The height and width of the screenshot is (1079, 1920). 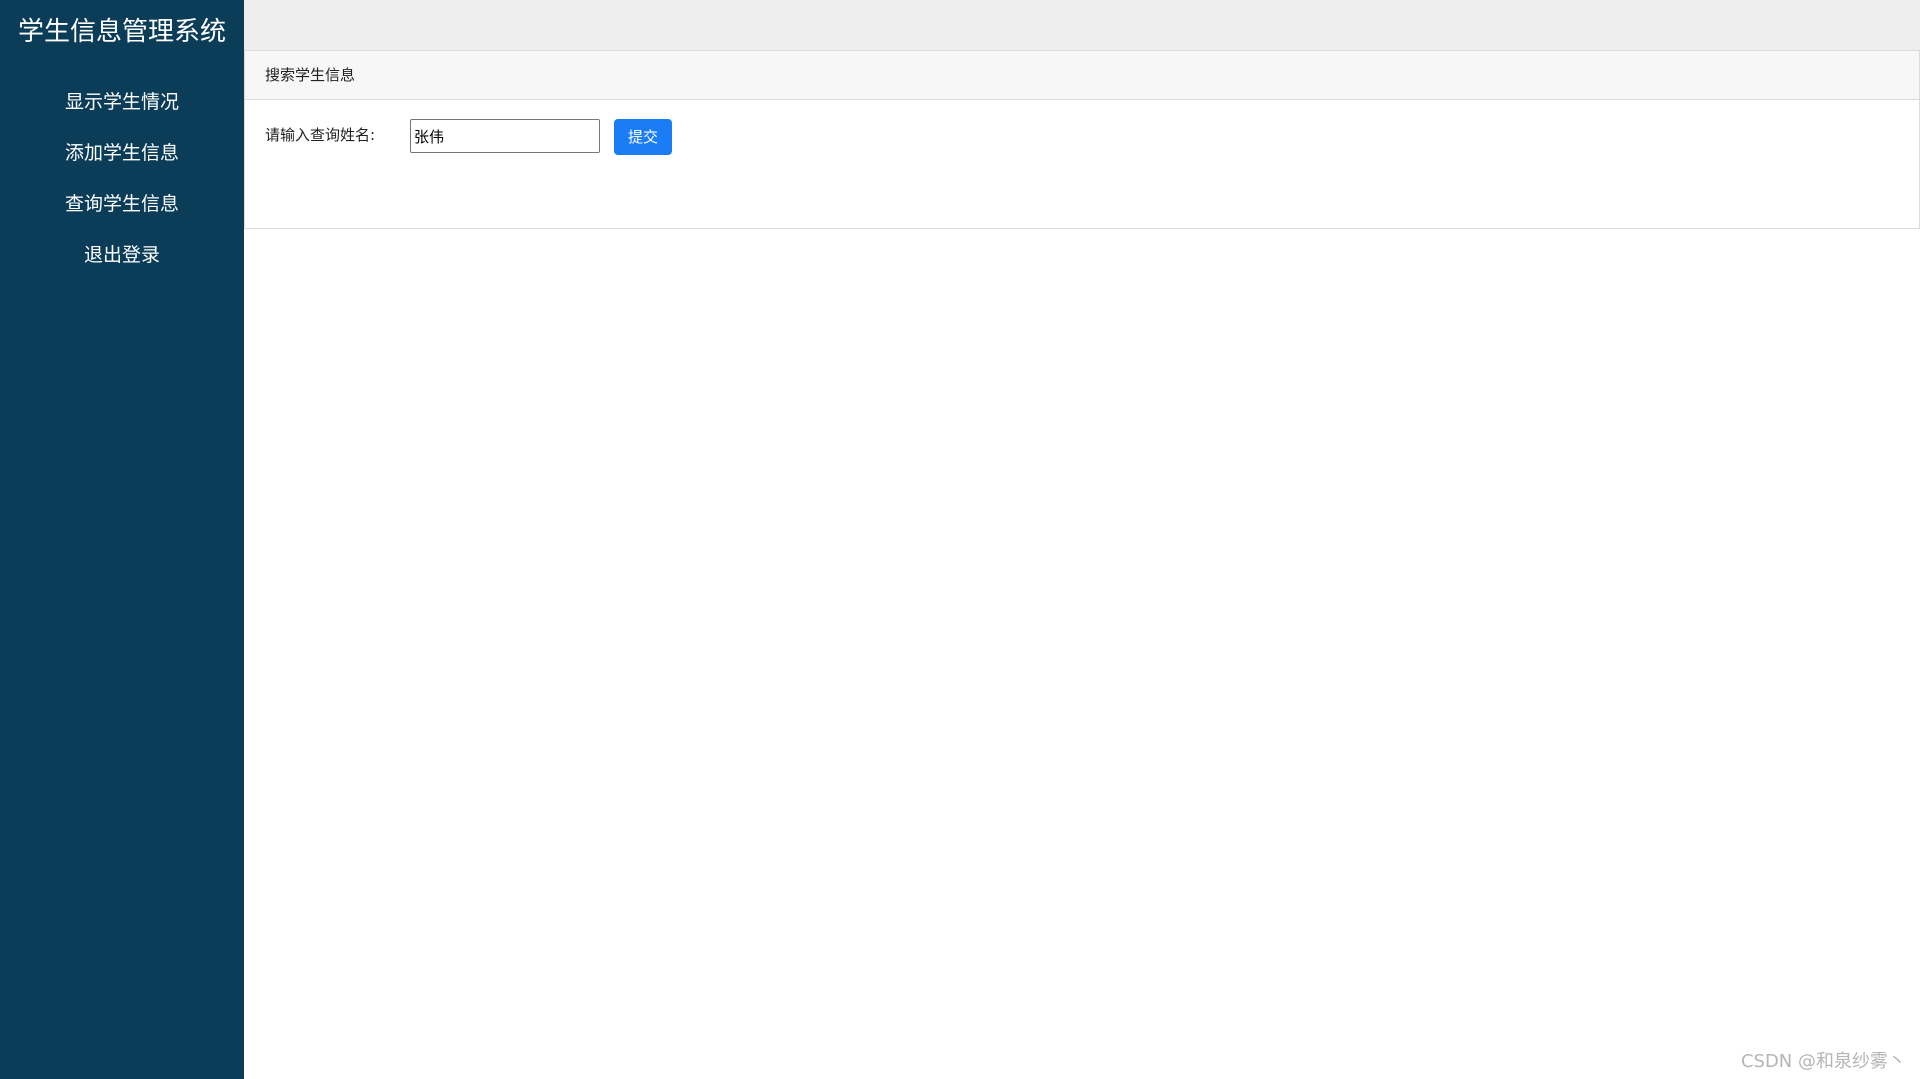 I want to click on search-label: 请输入查询姓名:, so click(x=320, y=135).